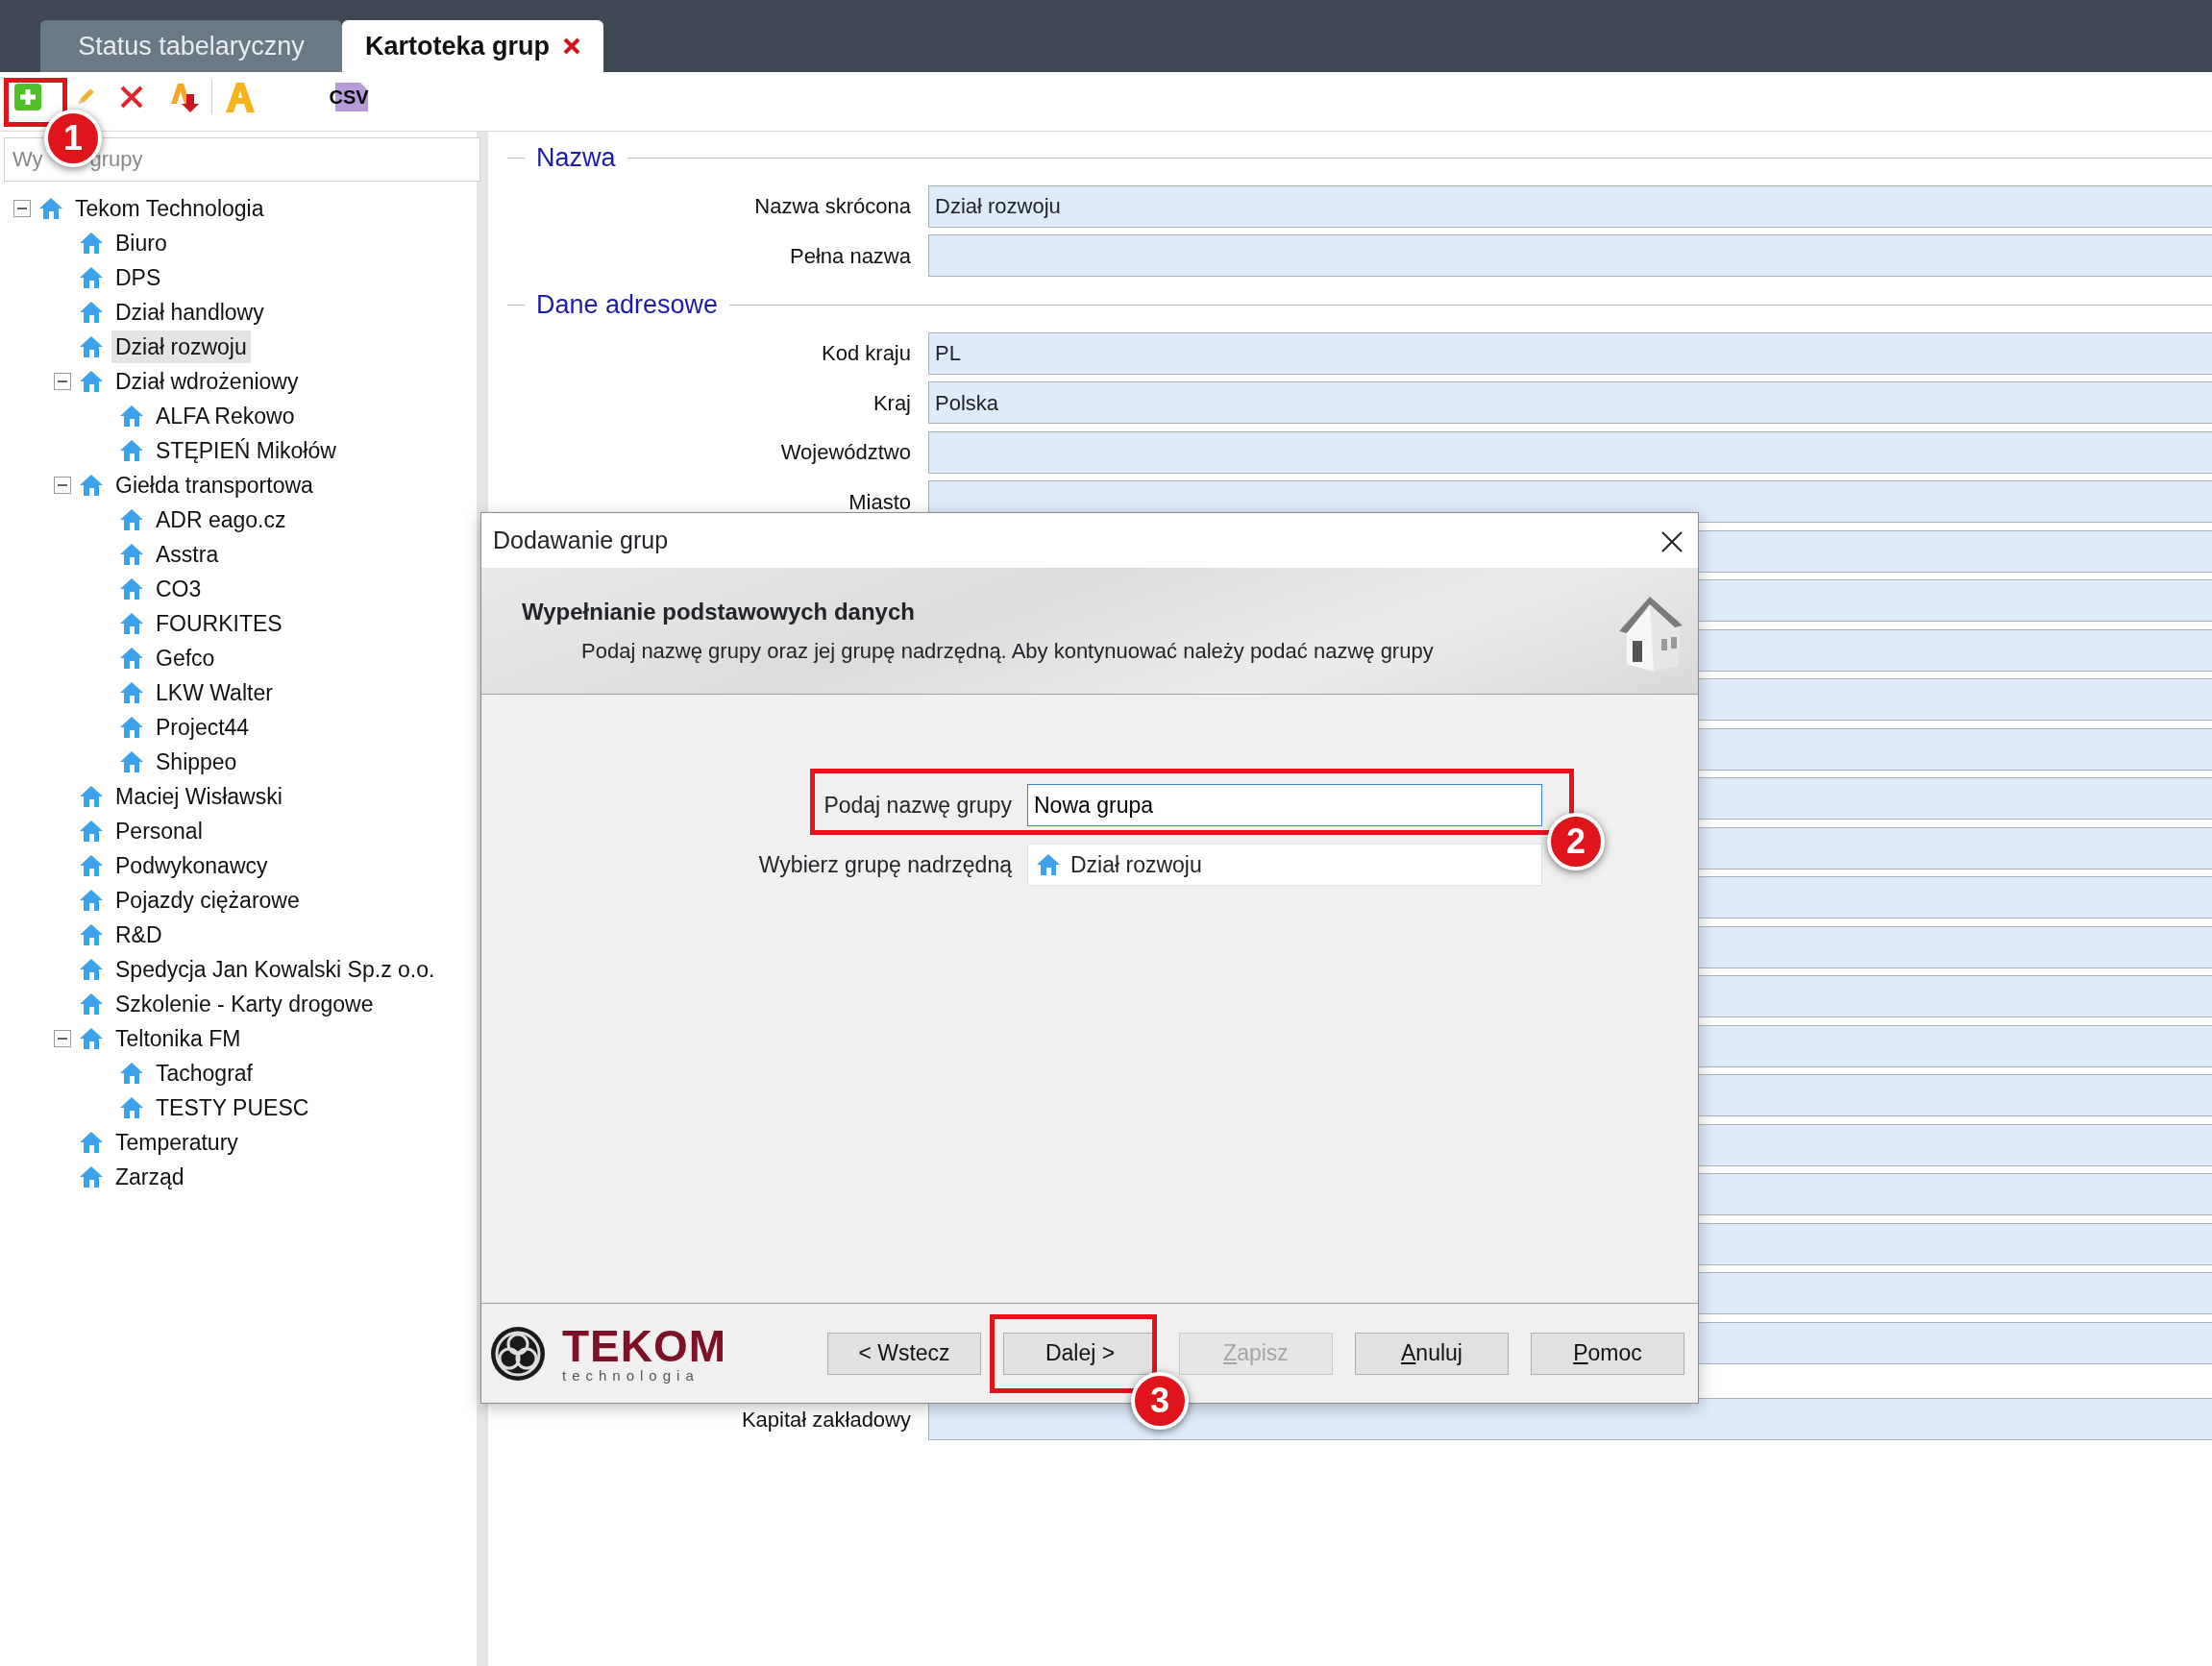 The width and height of the screenshot is (2212, 1666). Describe the element at coordinates (196, 762) in the screenshot. I see `tree-item: Shippeo` at that location.